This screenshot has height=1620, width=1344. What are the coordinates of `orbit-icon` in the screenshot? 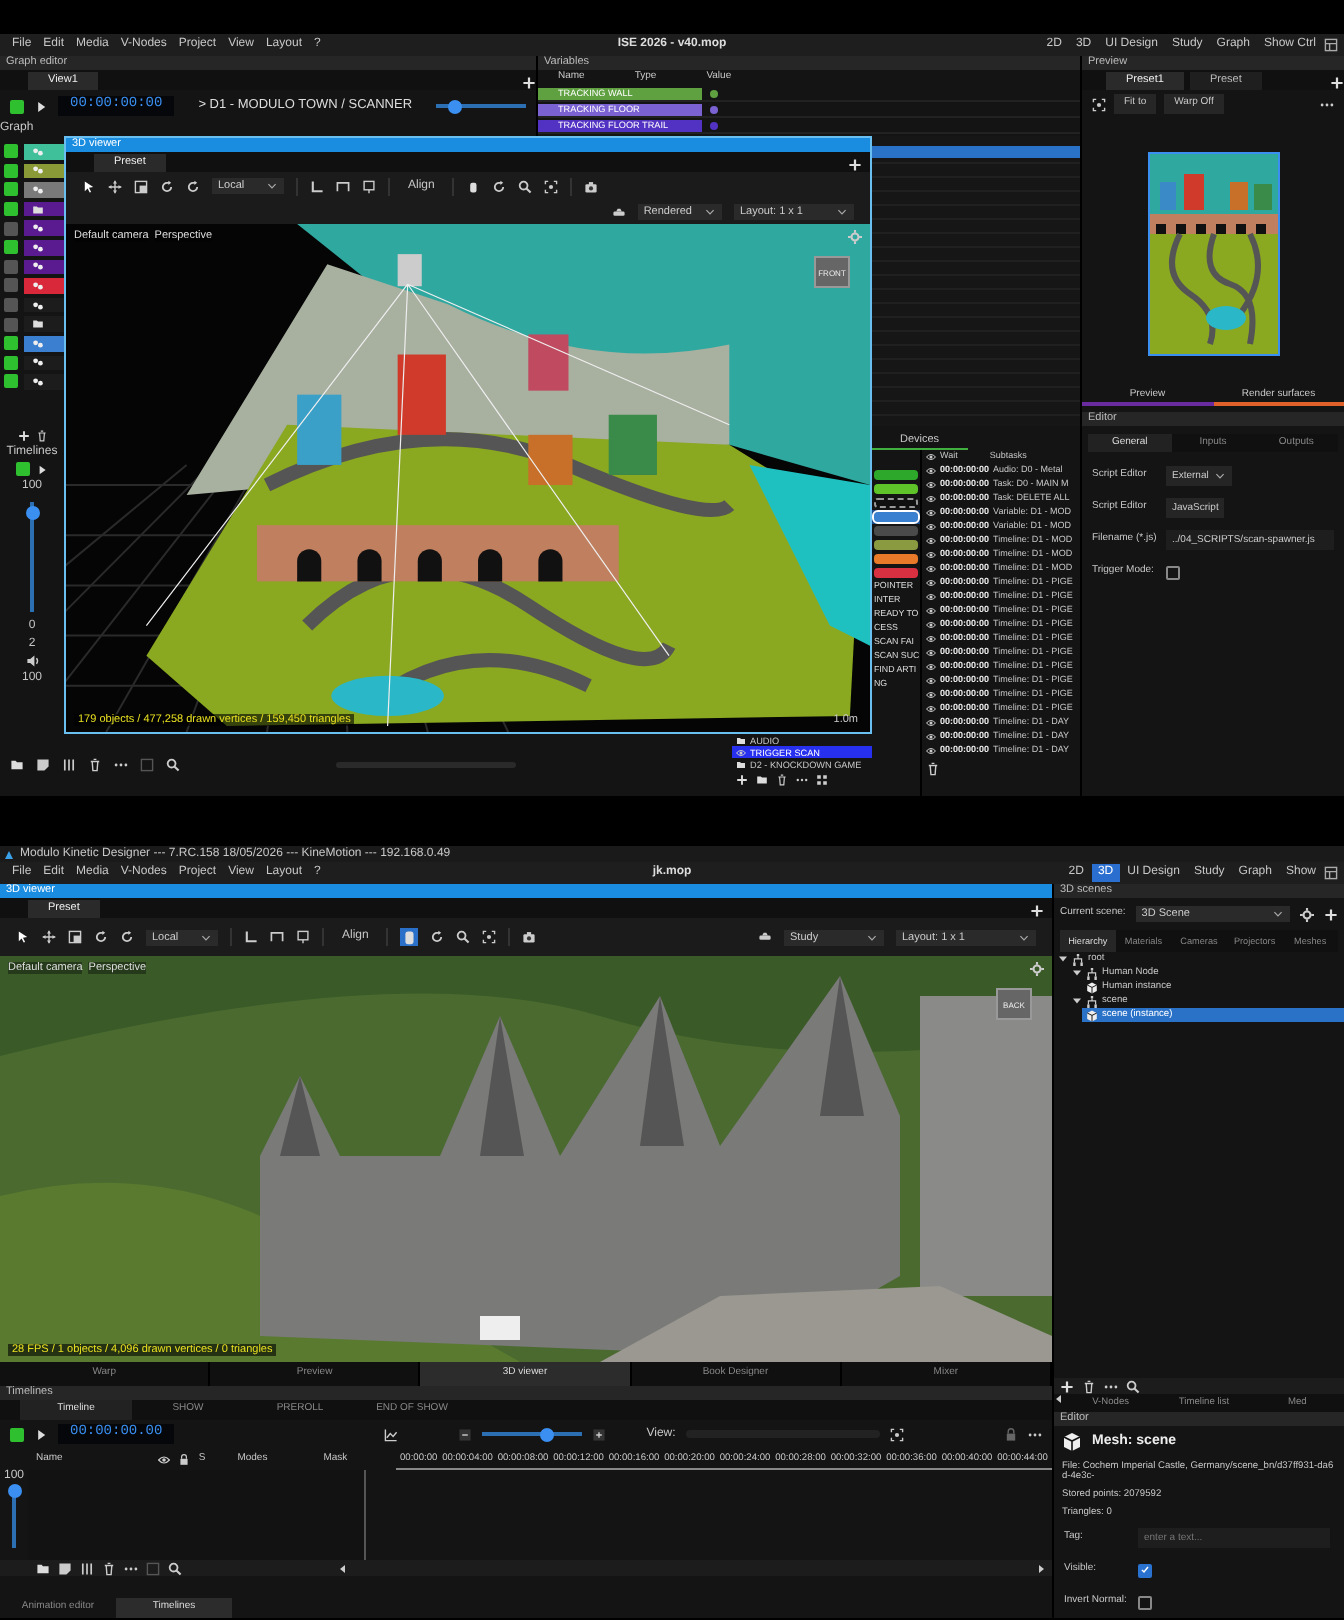 It's located at (499, 186).